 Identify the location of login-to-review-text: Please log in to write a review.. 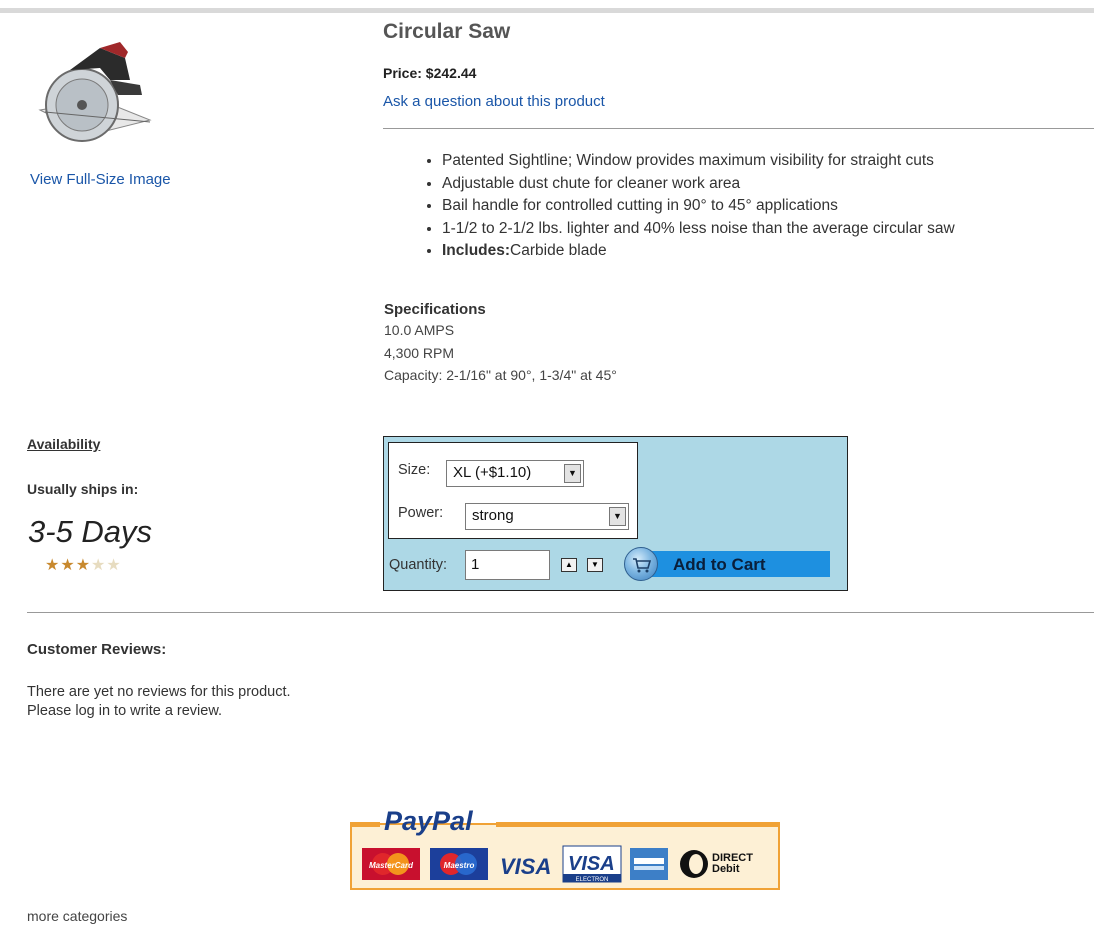
(125, 711).